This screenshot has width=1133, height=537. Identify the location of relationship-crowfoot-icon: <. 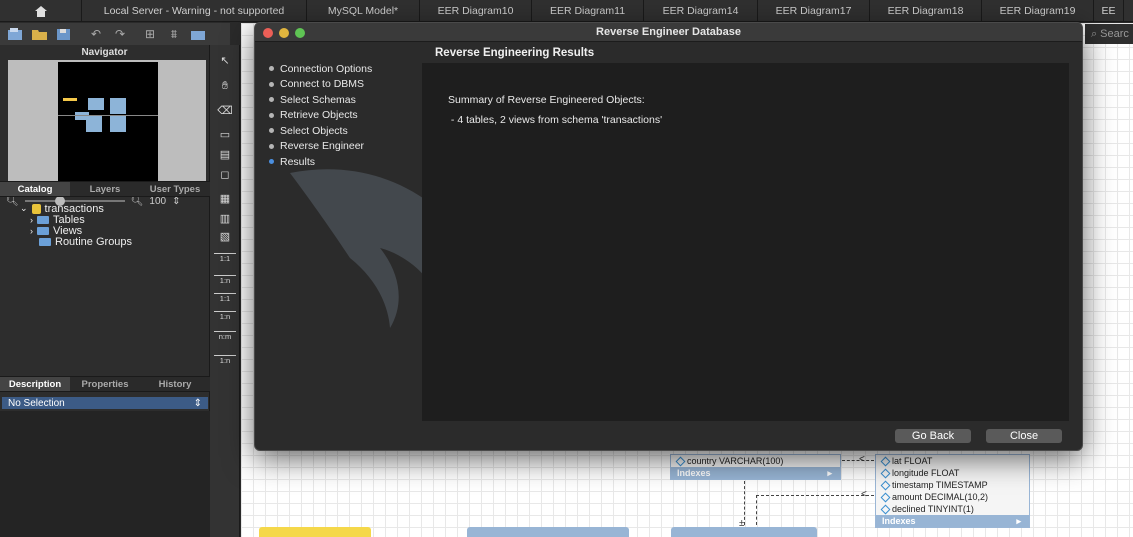
(864, 494).